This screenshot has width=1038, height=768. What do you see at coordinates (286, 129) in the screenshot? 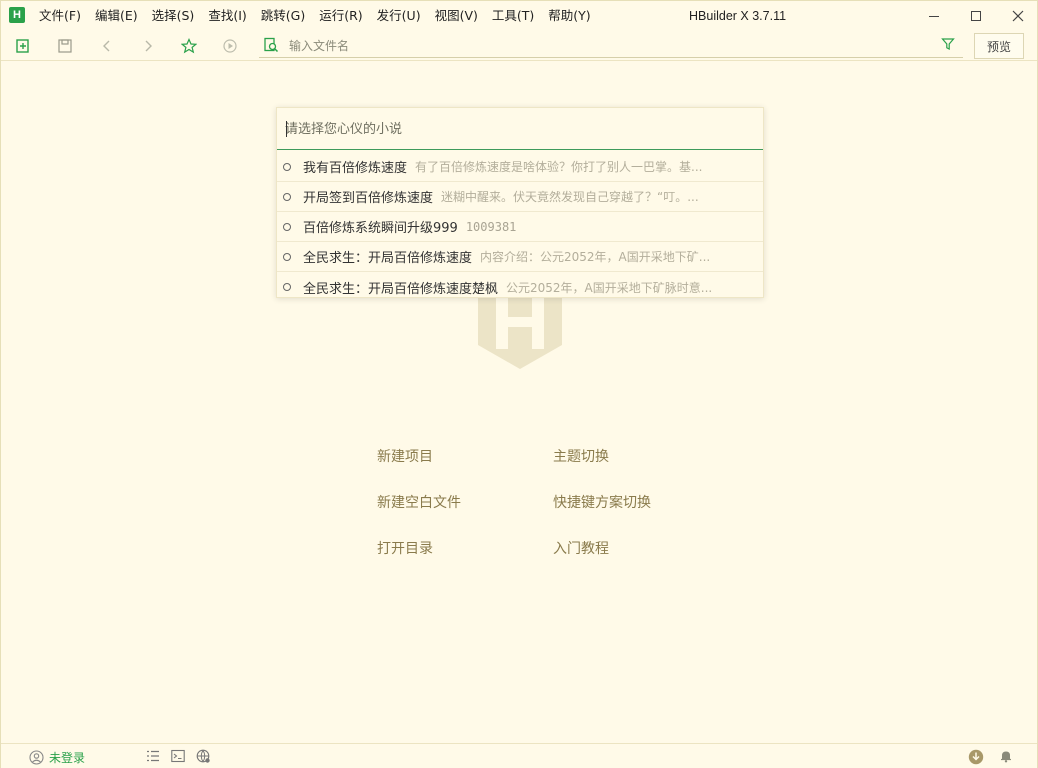
I see `text-caret` at bounding box center [286, 129].